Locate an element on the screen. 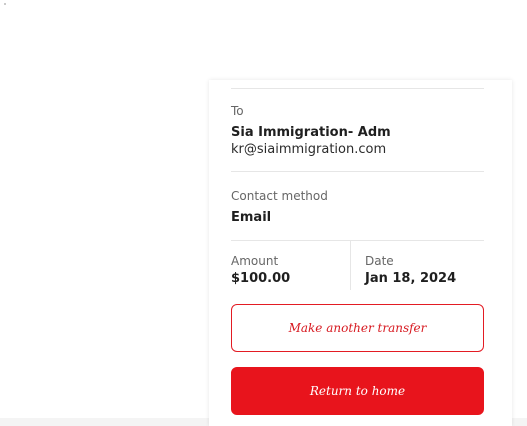  return-to-home-button: Return to home is located at coordinates (357, 391).